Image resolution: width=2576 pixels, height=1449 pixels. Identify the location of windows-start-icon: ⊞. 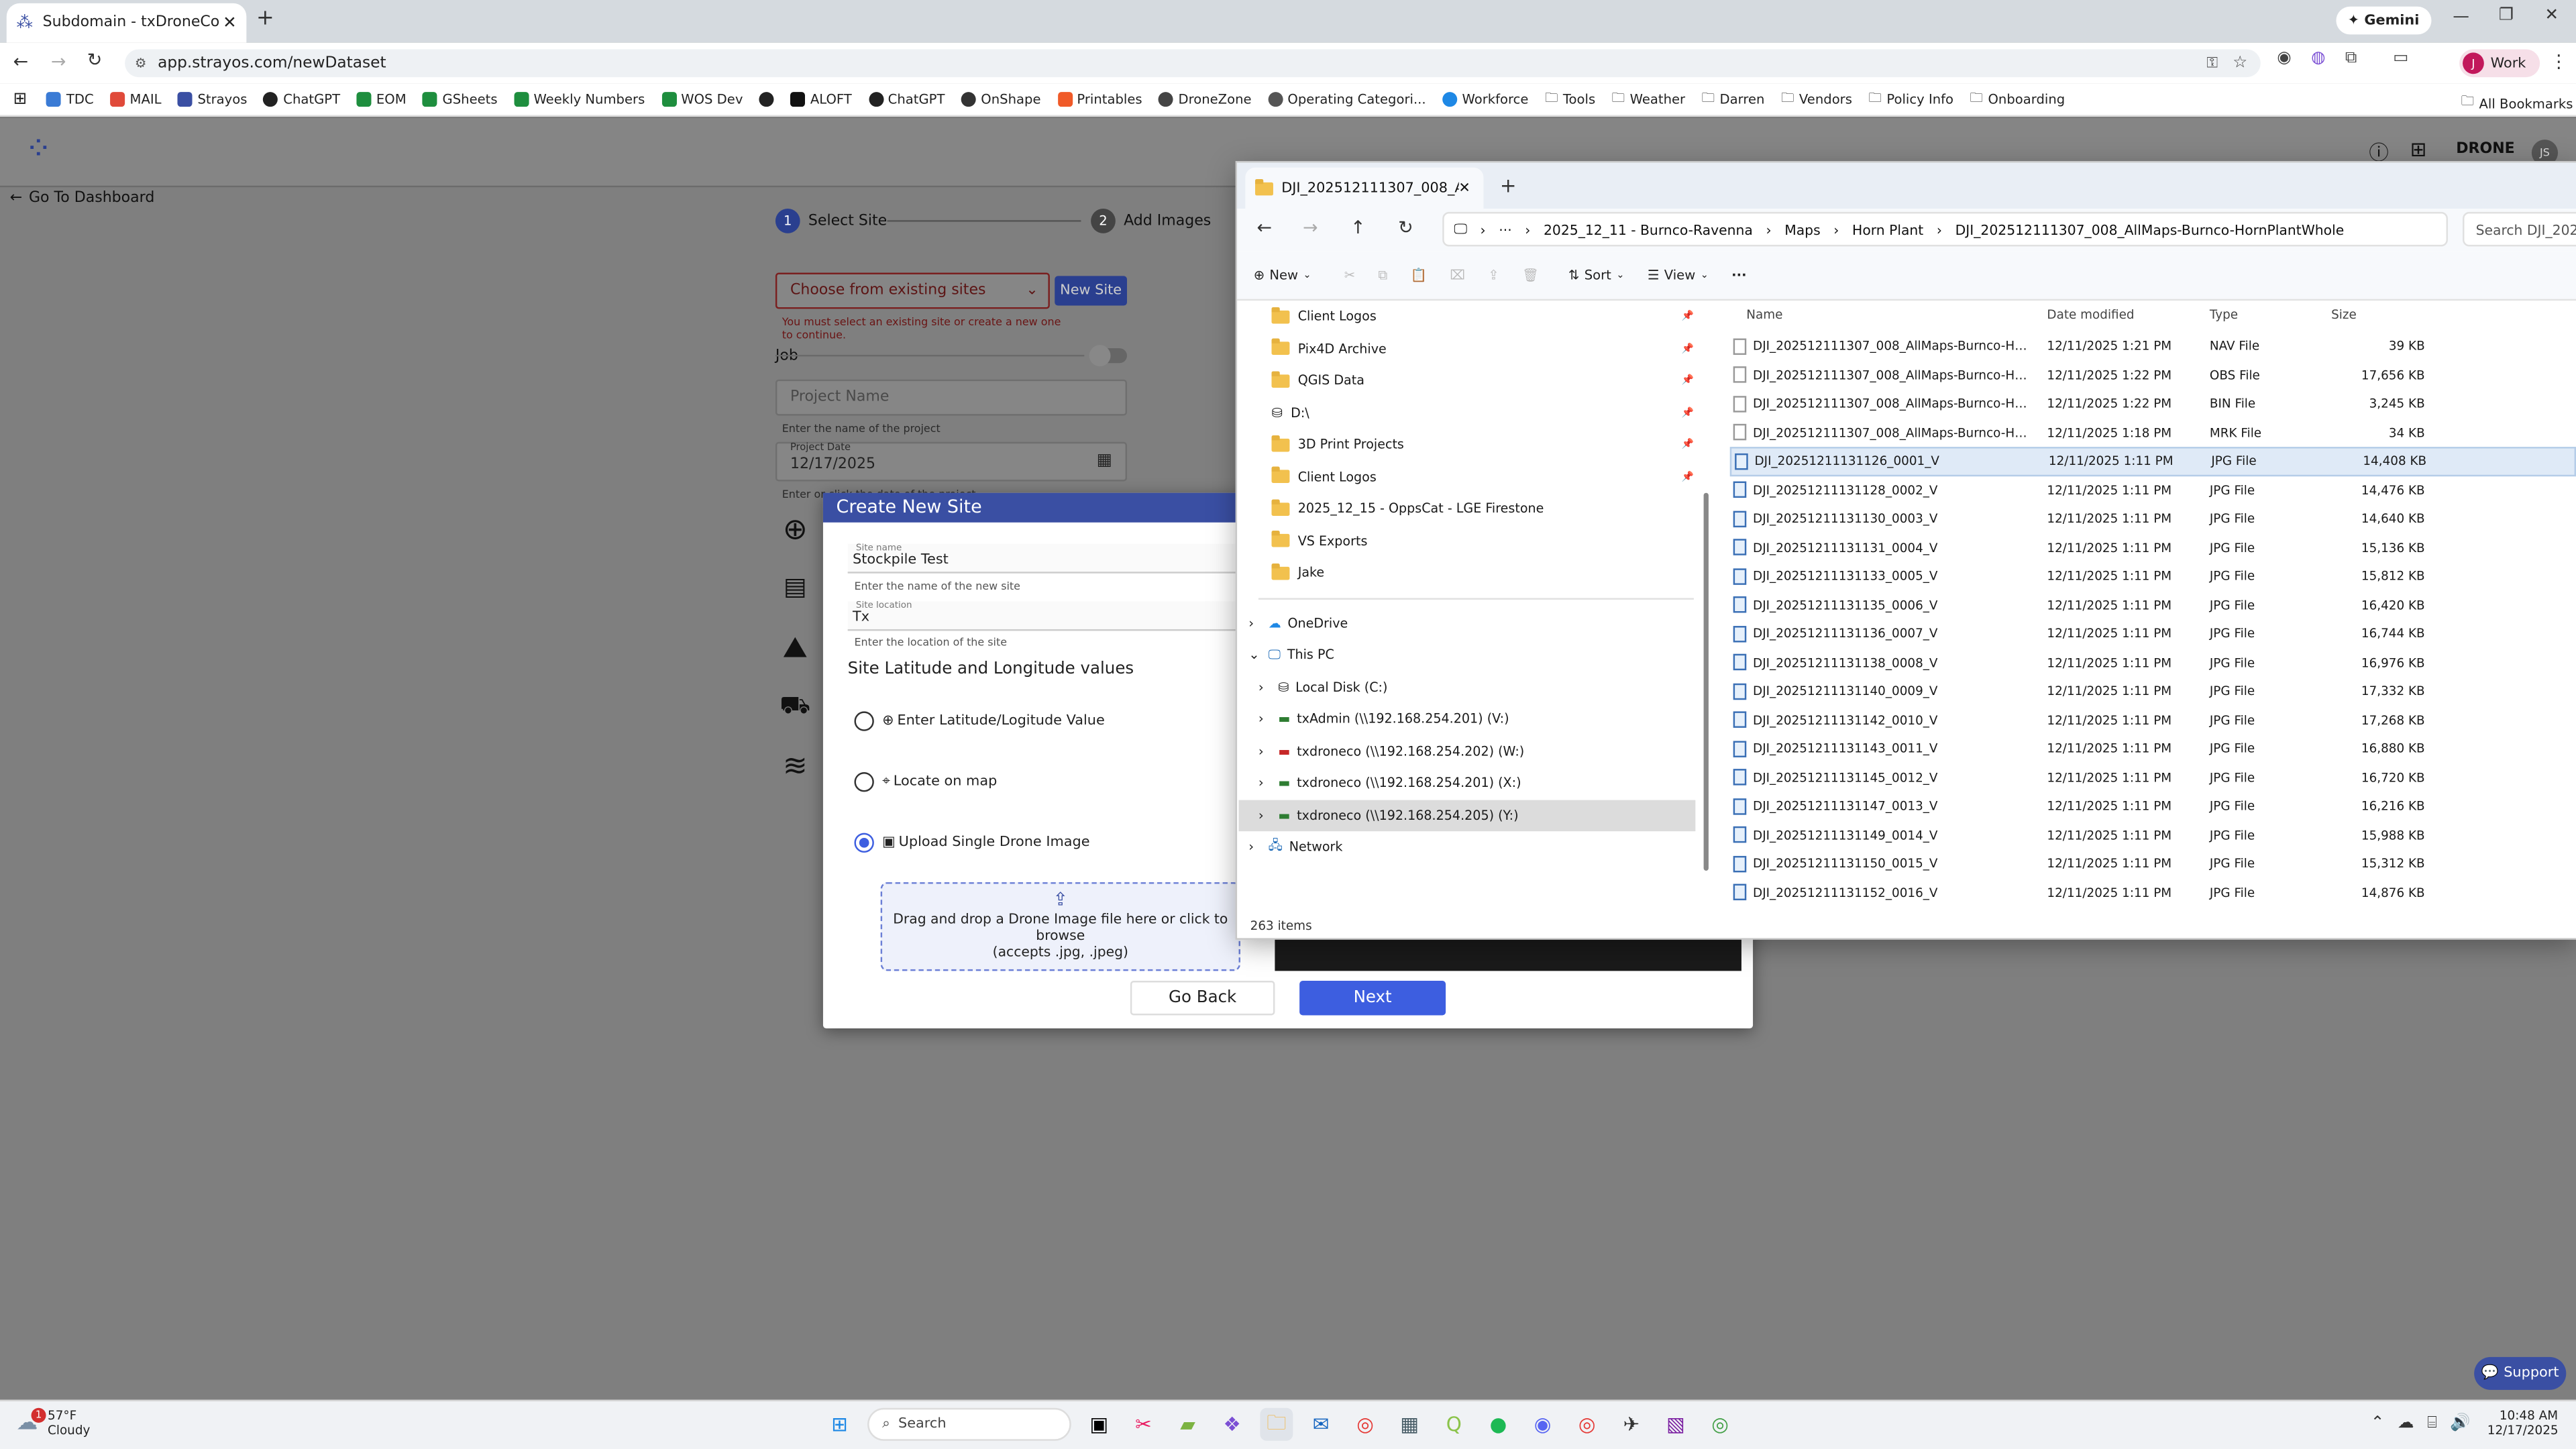
(839, 1424).